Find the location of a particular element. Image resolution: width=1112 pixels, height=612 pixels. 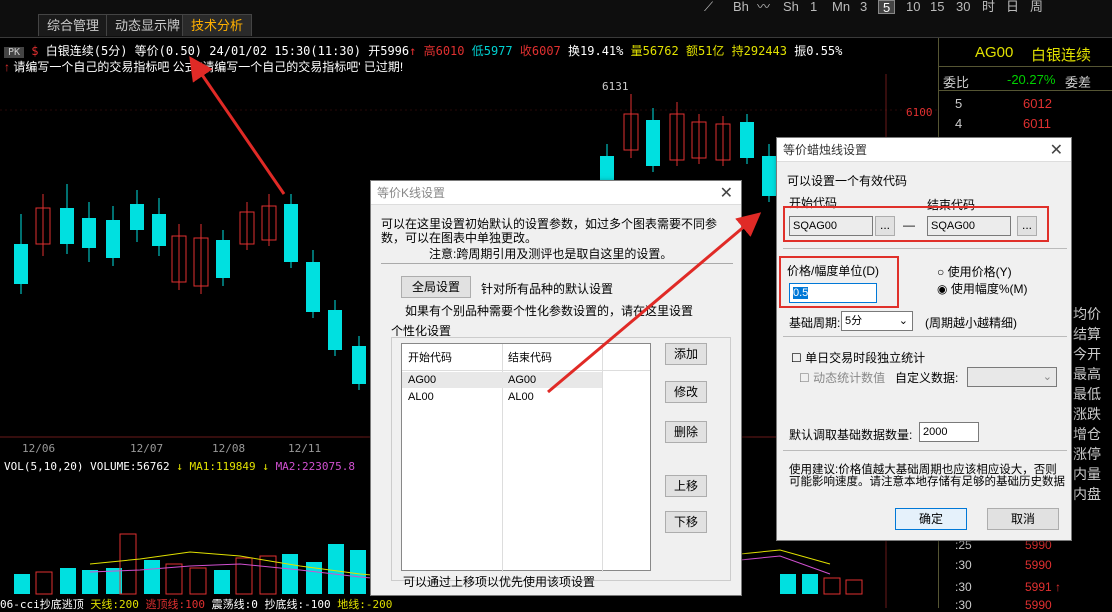

tick-time: :30 is located at coordinates (963, 565).